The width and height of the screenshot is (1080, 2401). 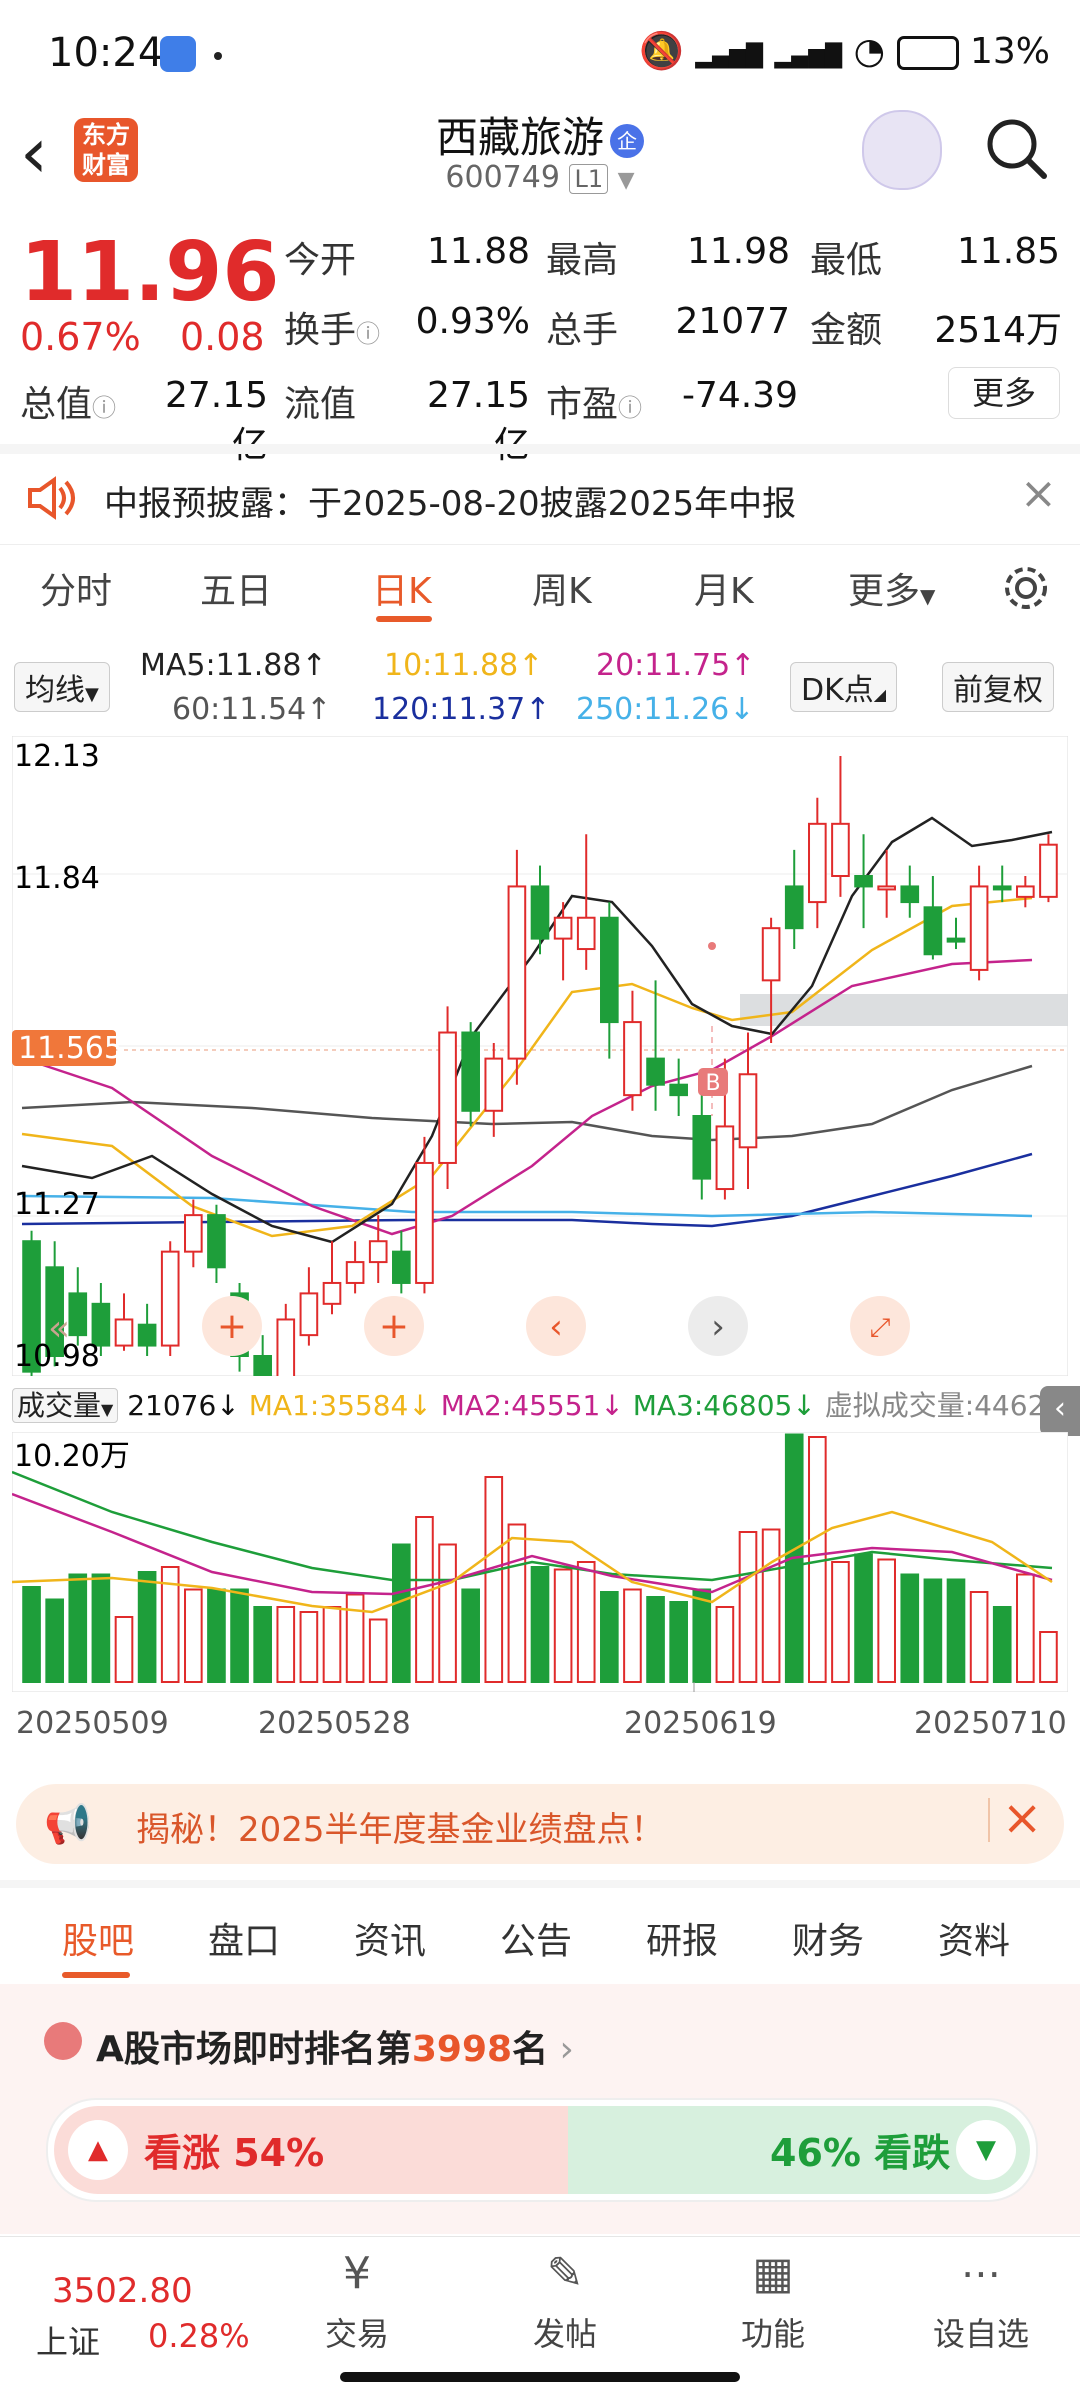 What do you see at coordinates (1026, 588) in the screenshot?
I see `gear-icon` at bounding box center [1026, 588].